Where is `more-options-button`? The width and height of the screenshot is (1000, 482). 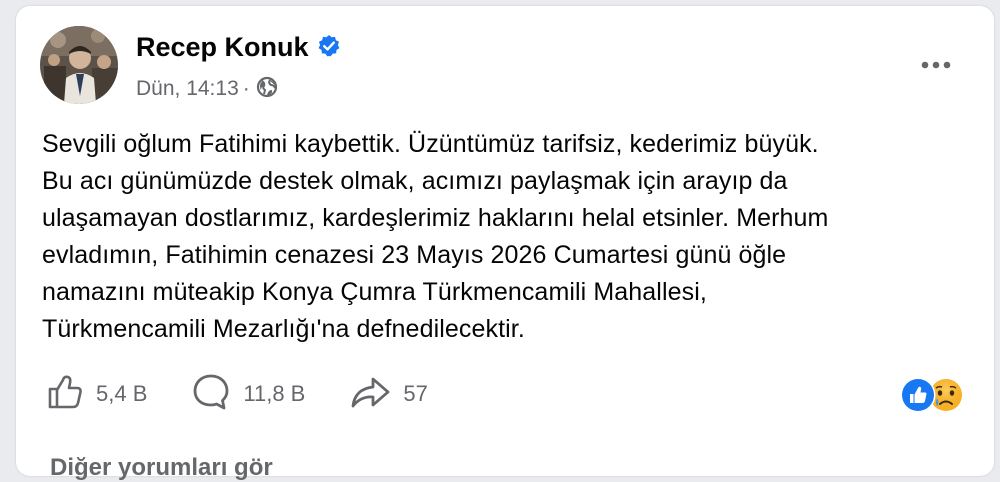
more-options-button is located at coordinates (936, 65).